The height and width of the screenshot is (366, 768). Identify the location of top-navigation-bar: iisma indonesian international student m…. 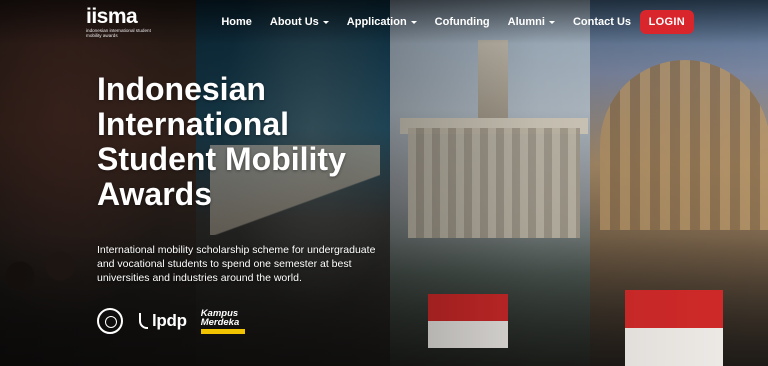
(384, 22).